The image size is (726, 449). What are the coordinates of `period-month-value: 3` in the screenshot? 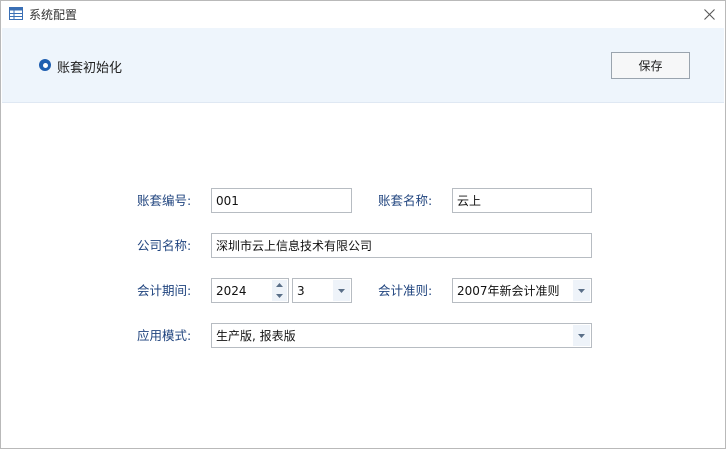 It's located at (301, 290).